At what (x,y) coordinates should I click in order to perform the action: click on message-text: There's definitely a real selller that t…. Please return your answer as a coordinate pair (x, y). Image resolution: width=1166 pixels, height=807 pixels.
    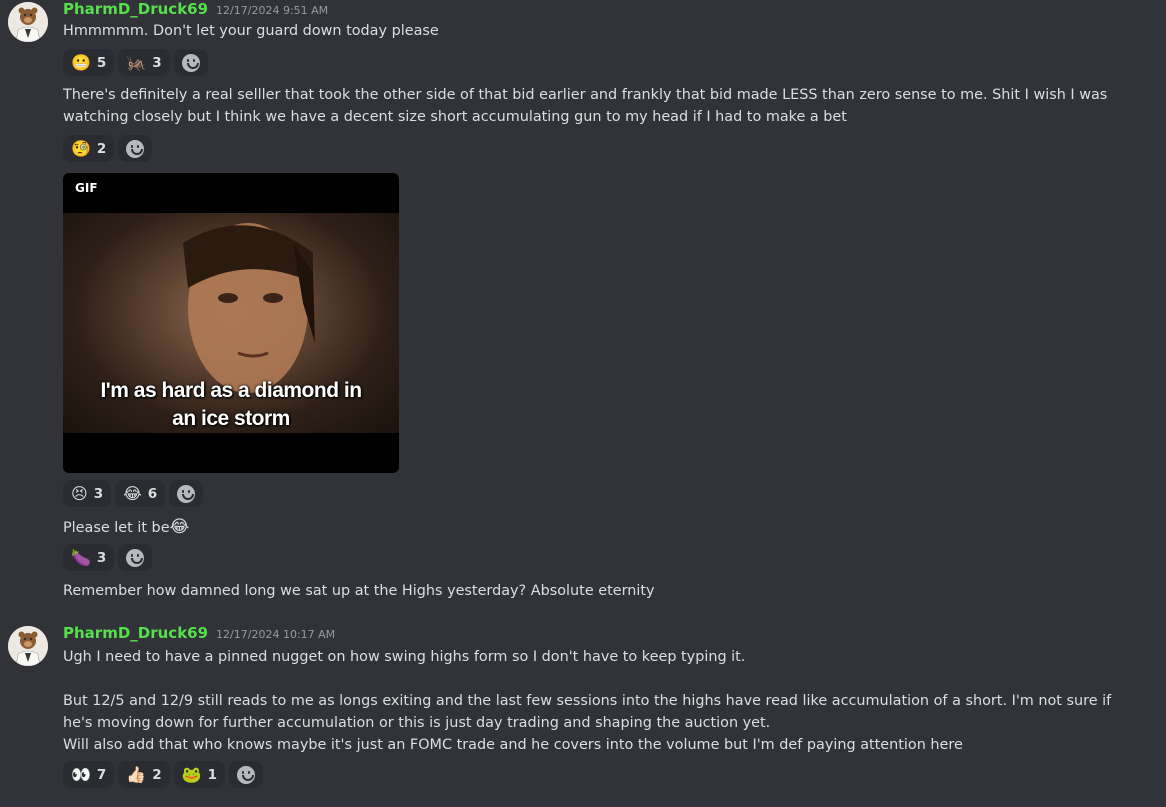
    Looking at the image, I should click on (585, 106).